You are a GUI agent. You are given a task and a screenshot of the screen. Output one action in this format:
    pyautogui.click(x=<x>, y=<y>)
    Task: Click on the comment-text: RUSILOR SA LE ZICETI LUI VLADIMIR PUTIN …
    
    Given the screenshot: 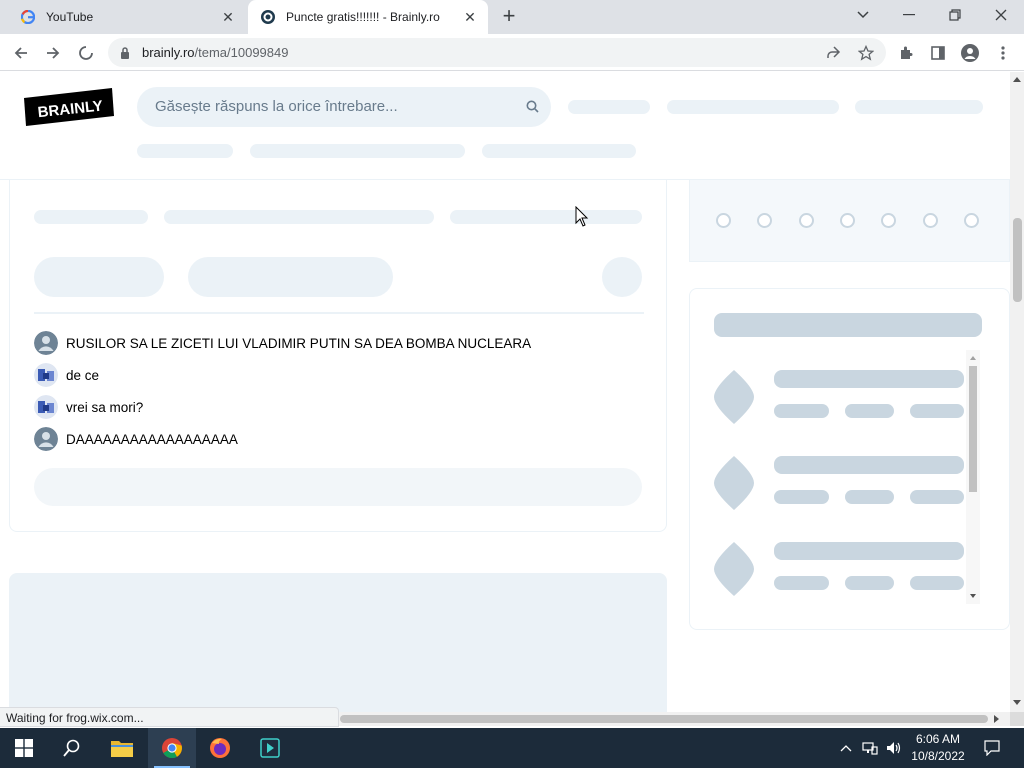 What is the action you would take?
    pyautogui.click(x=299, y=343)
    